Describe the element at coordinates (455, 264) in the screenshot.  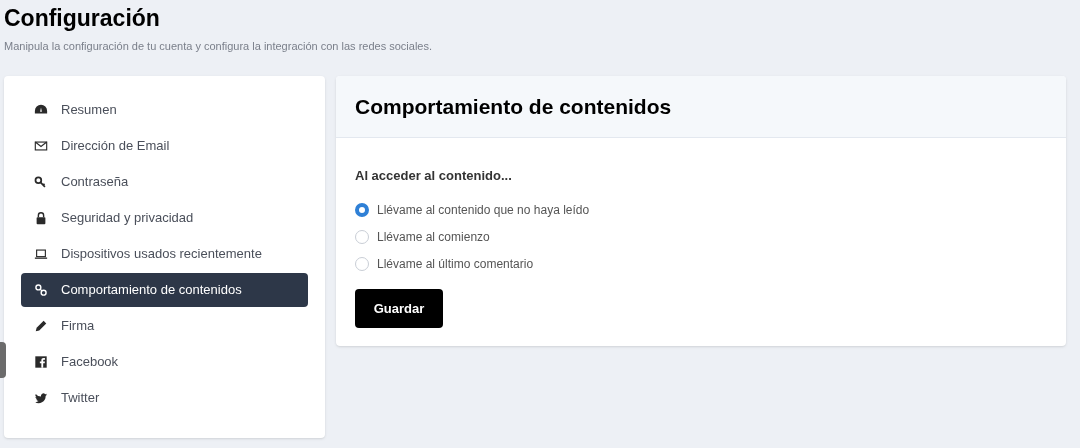
I see `option-label: Llévame al último comentario` at that location.